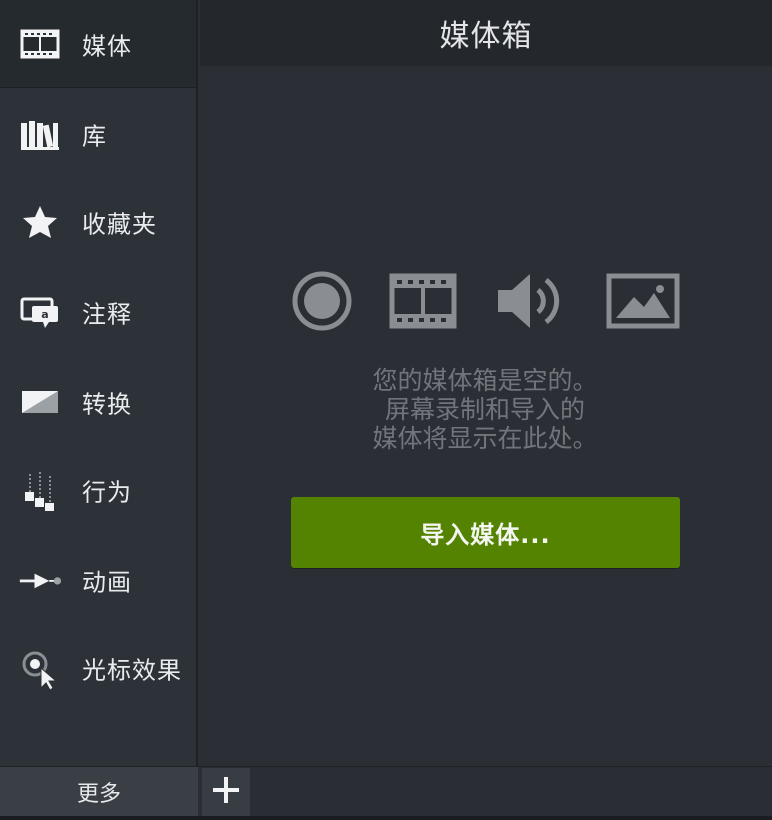  Describe the element at coordinates (40, 580) in the screenshot. I see `animation-arrow-icon` at that location.